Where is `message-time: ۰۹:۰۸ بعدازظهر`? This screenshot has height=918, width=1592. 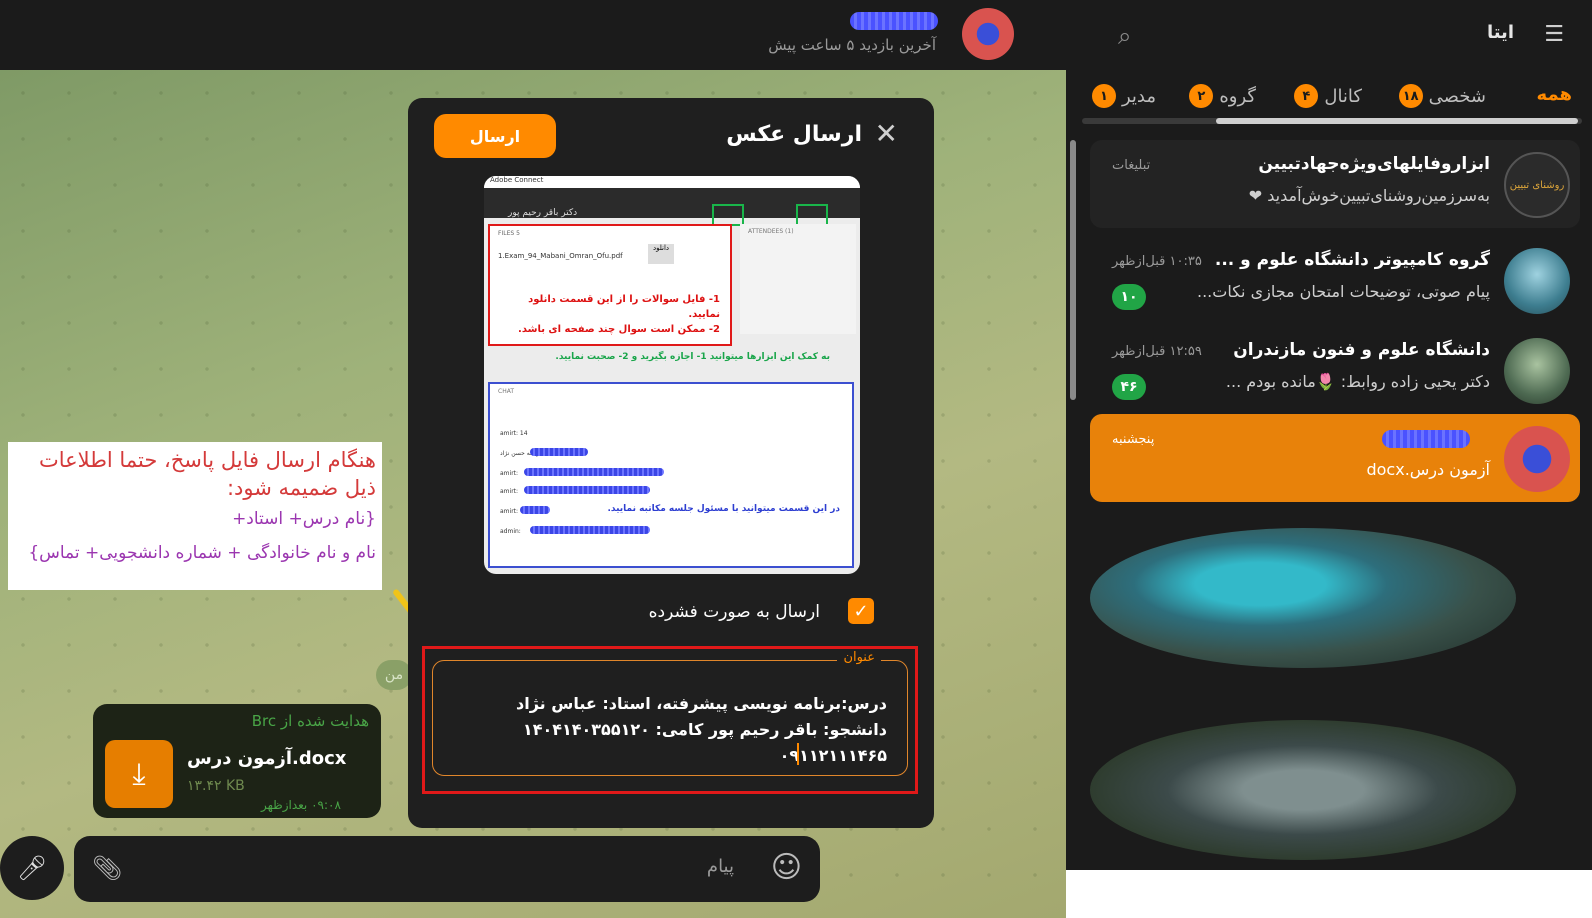
message-time: ۰۹:۰۸ بعدازظهر is located at coordinates (301, 805).